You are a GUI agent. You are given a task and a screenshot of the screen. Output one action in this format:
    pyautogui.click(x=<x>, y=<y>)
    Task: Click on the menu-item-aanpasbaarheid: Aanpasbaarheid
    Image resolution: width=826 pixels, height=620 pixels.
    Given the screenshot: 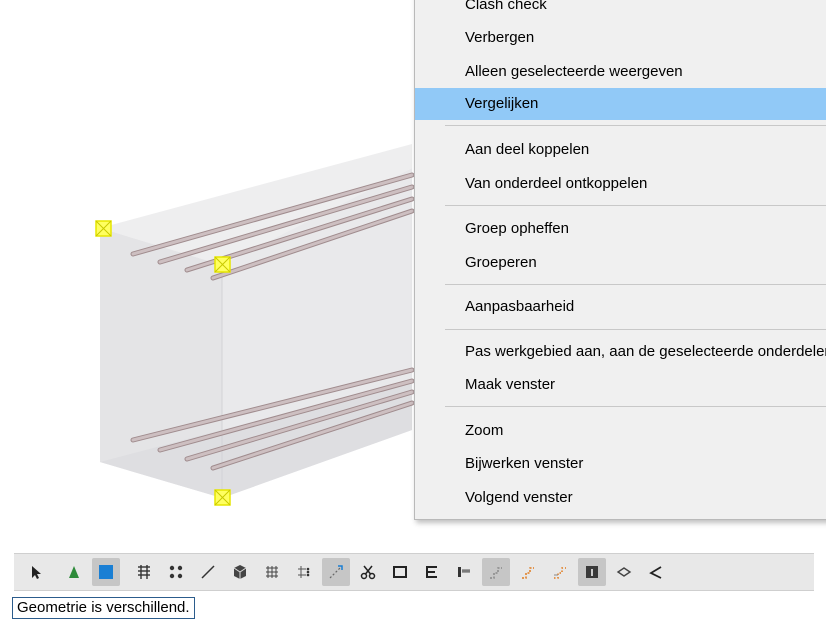 What is the action you would take?
    pyautogui.click(x=620, y=307)
    